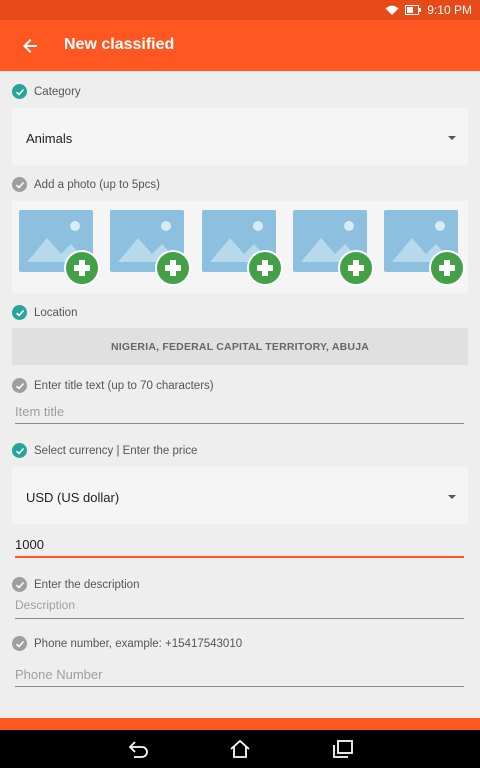  What do you see at coordinates (449, 10) in the screenshot?
I see `status-time: 9:10 PM` at bounding box center [449, 10].